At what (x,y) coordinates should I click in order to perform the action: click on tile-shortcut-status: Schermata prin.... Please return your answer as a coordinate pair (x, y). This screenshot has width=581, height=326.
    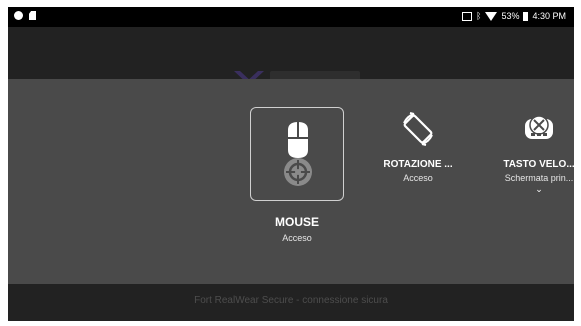
    Looking at the image, I should click on (539, 178).